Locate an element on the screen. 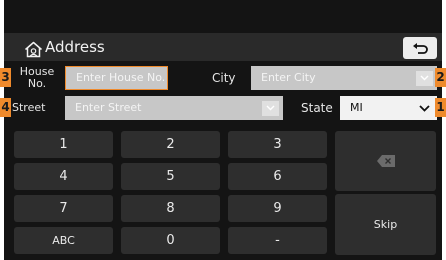 The image size is (446, 260). callout-4: 4 is located at coordinates (5, 107).